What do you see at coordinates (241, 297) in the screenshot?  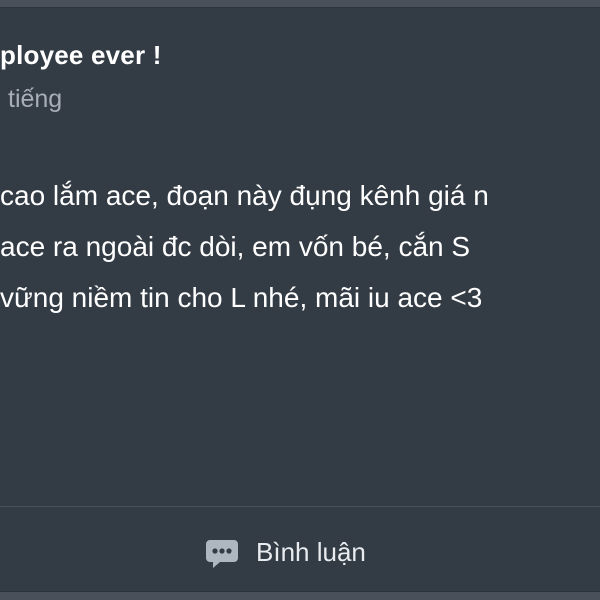 I see `post-body-line: vững niềm tin cho L nhé, mãi iu ace <3` at bounding box center [241, 297].